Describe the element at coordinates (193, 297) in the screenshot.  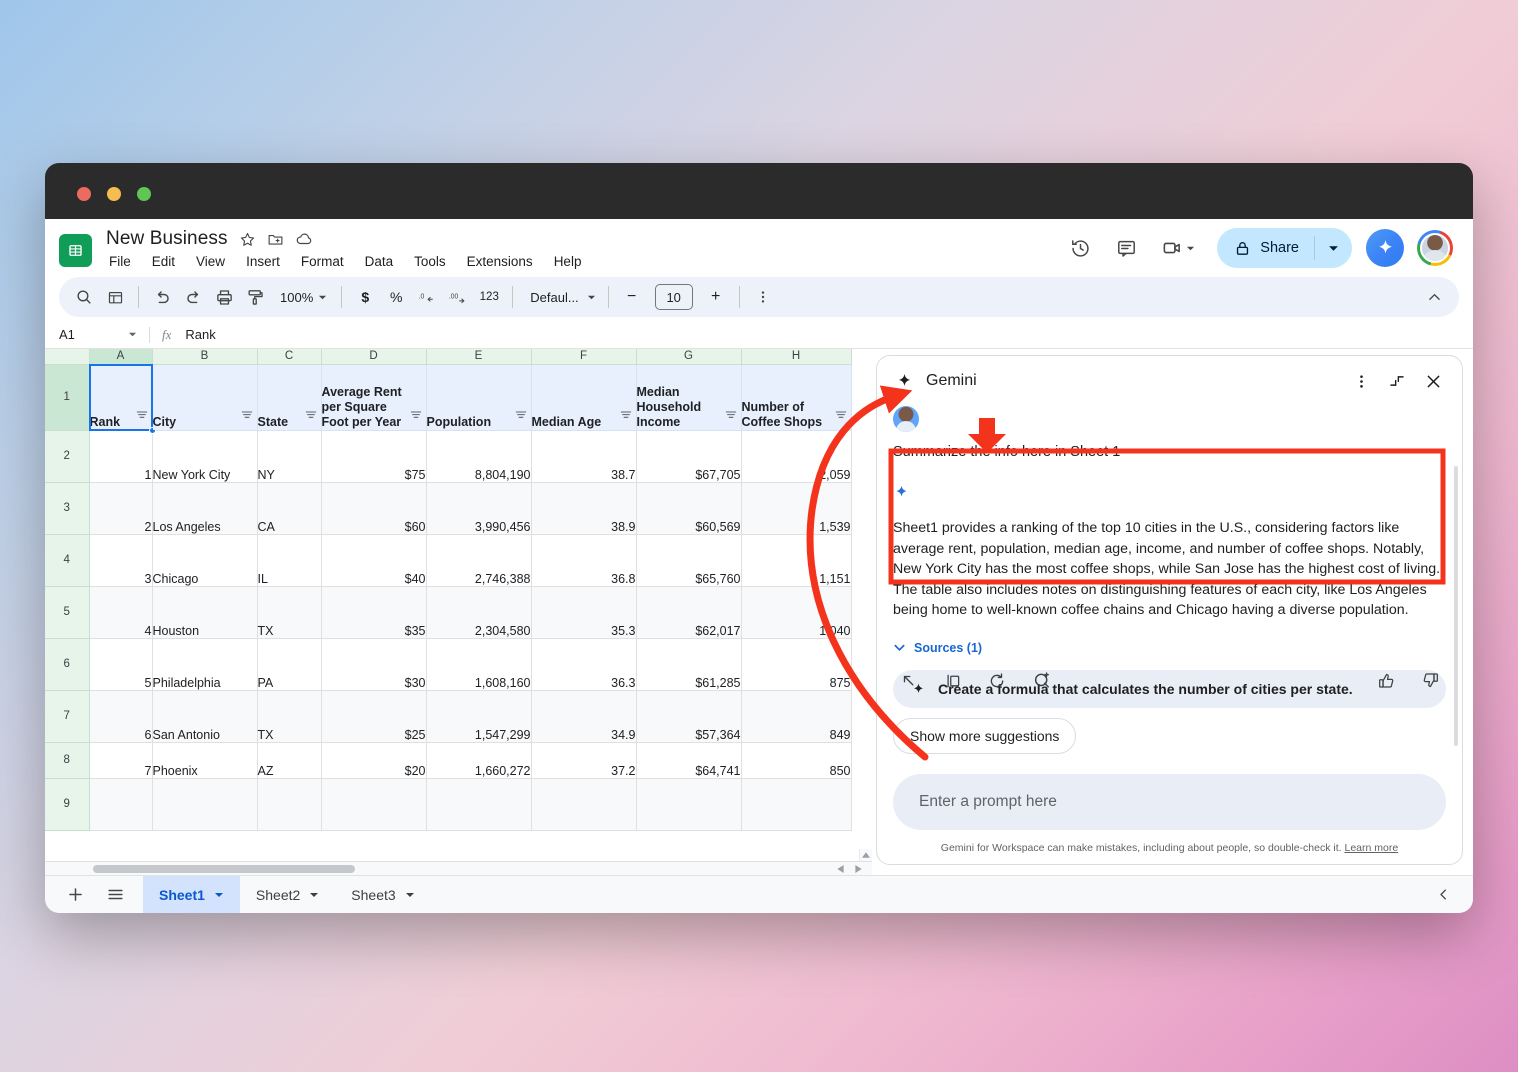
I see `redo-icon` at that location.